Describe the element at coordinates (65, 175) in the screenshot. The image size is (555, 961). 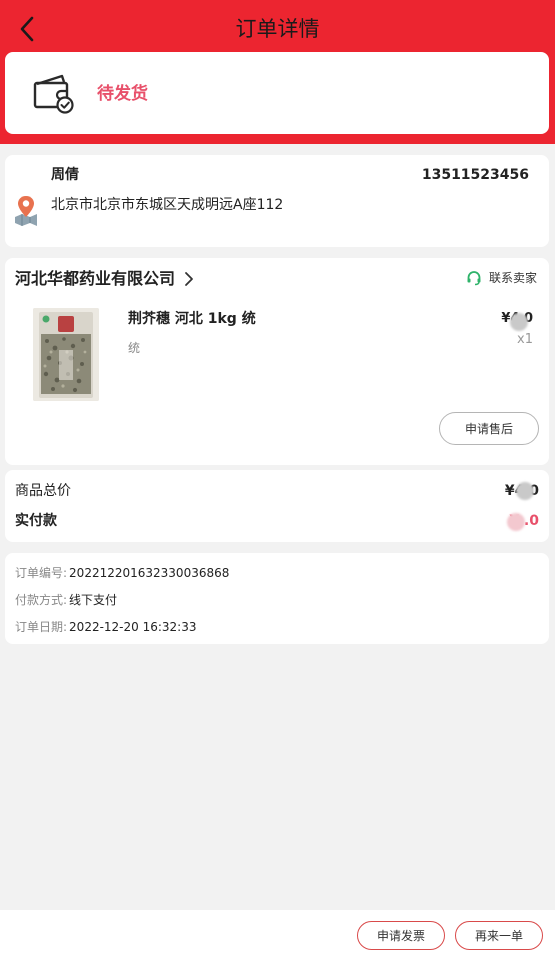
I see `recipient-name: 周倩` at that location.